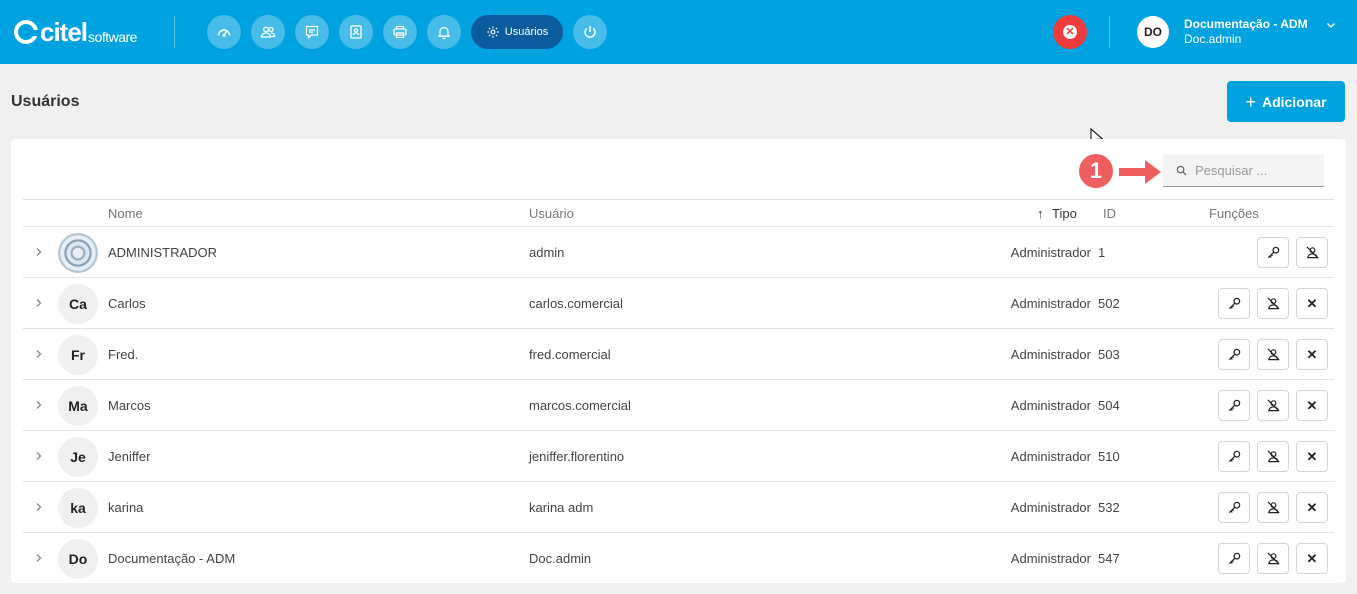 The height and width of the screenshot is (594, 1357). What do you see at coordinates (1331, 25) in the screenshot?
I see `chevron-down-icon` at bounding box center [1331, 25].